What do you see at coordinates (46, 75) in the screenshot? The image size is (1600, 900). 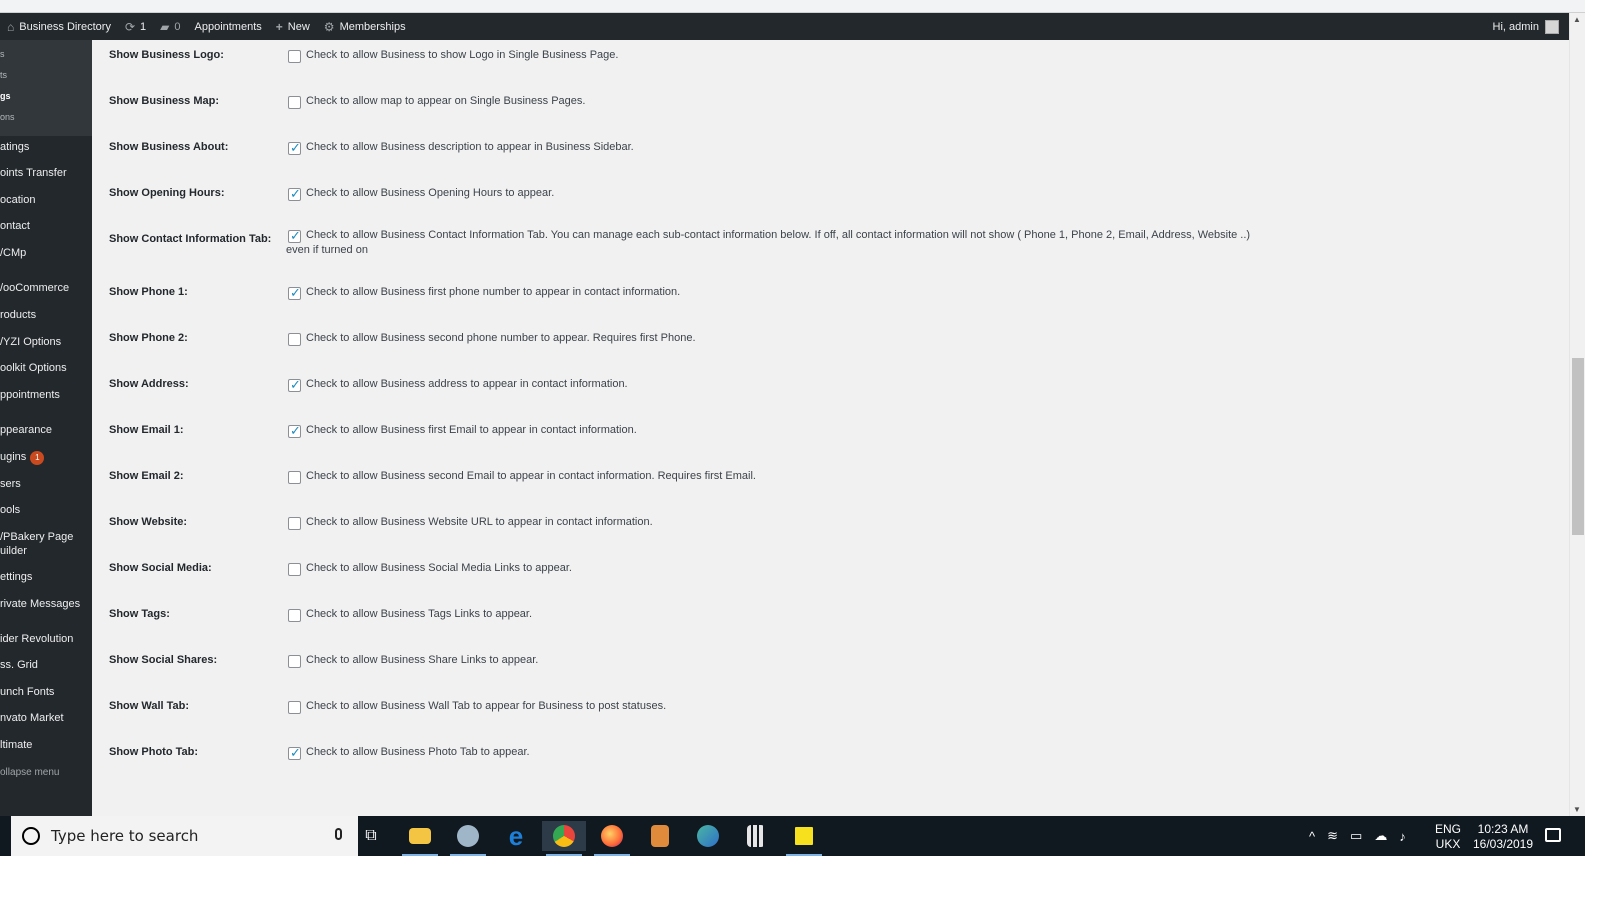 I see `submenu-item: ts` at bounding box center [46, 75].